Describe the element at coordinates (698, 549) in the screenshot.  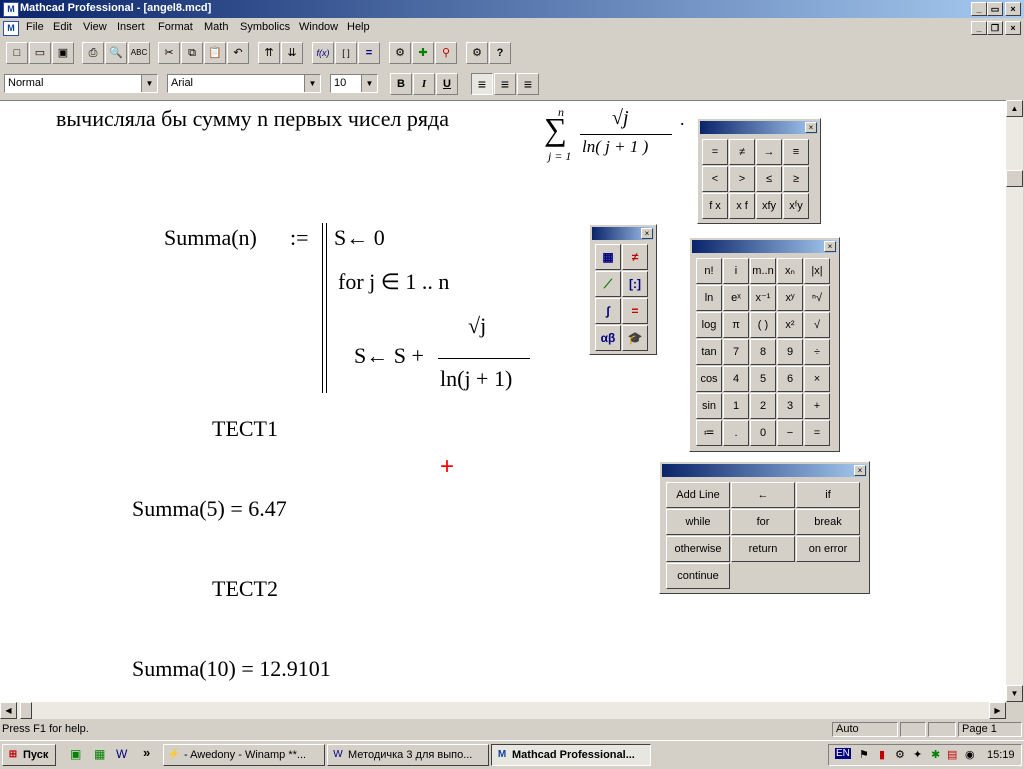
I see `programming-operator-button: otherwise` at that location.